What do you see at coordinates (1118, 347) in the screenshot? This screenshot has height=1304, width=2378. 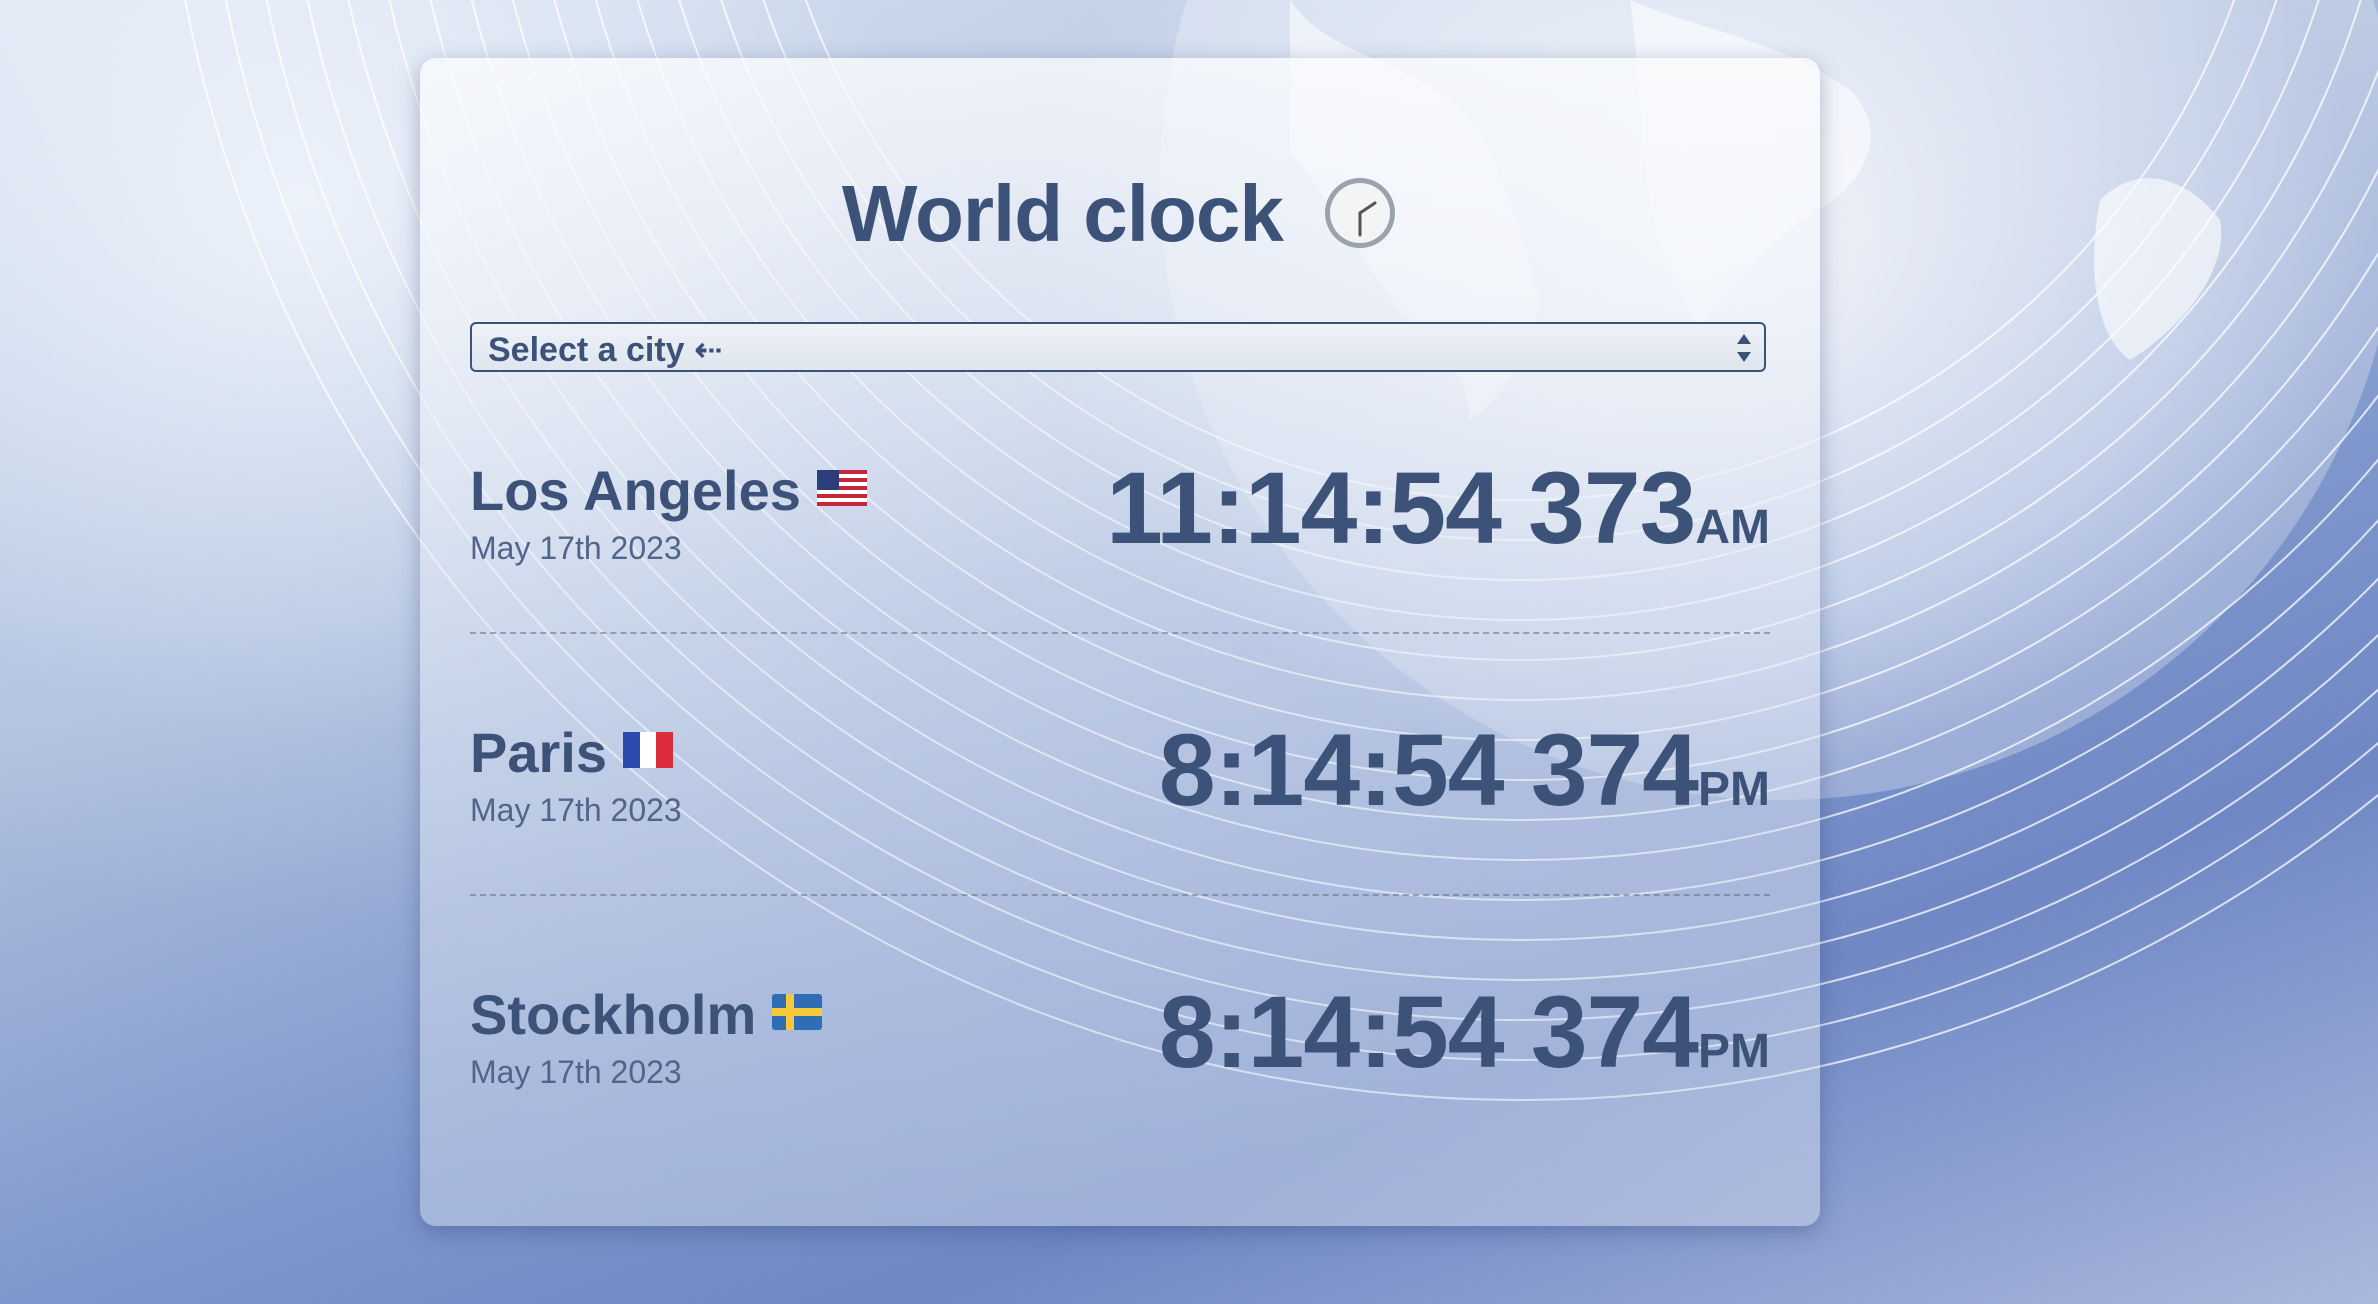 I see `city-select: Select a city ⇠` at bounding box center [1118, 347].